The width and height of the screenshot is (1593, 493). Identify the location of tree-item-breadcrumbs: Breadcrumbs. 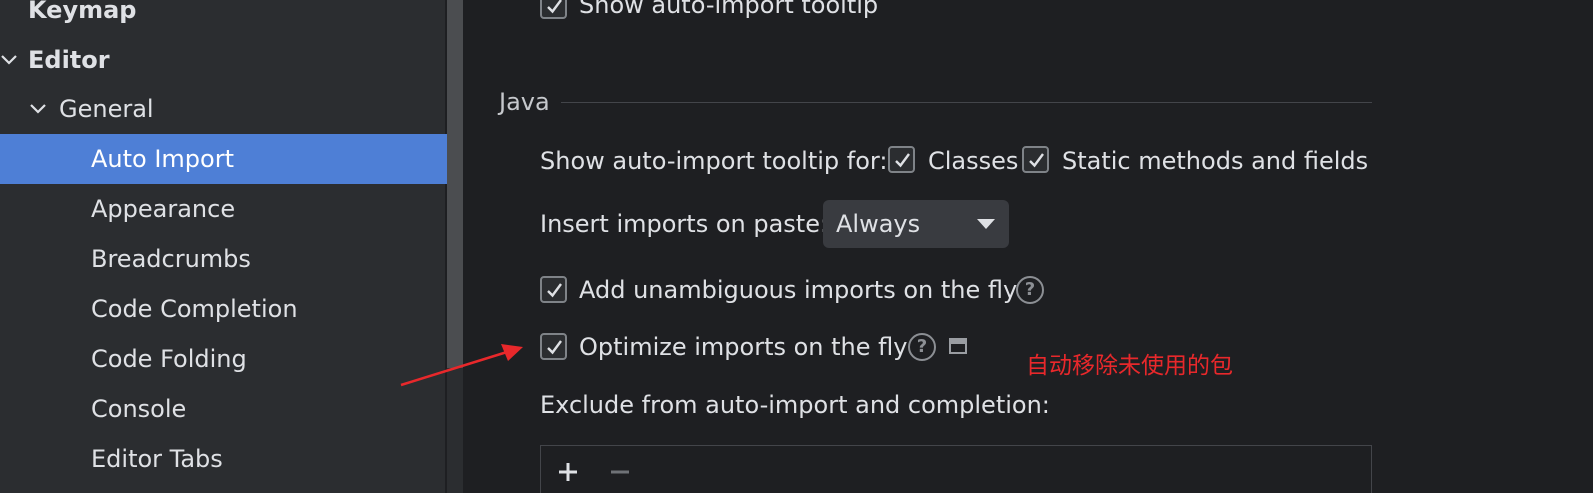
(232, 259).